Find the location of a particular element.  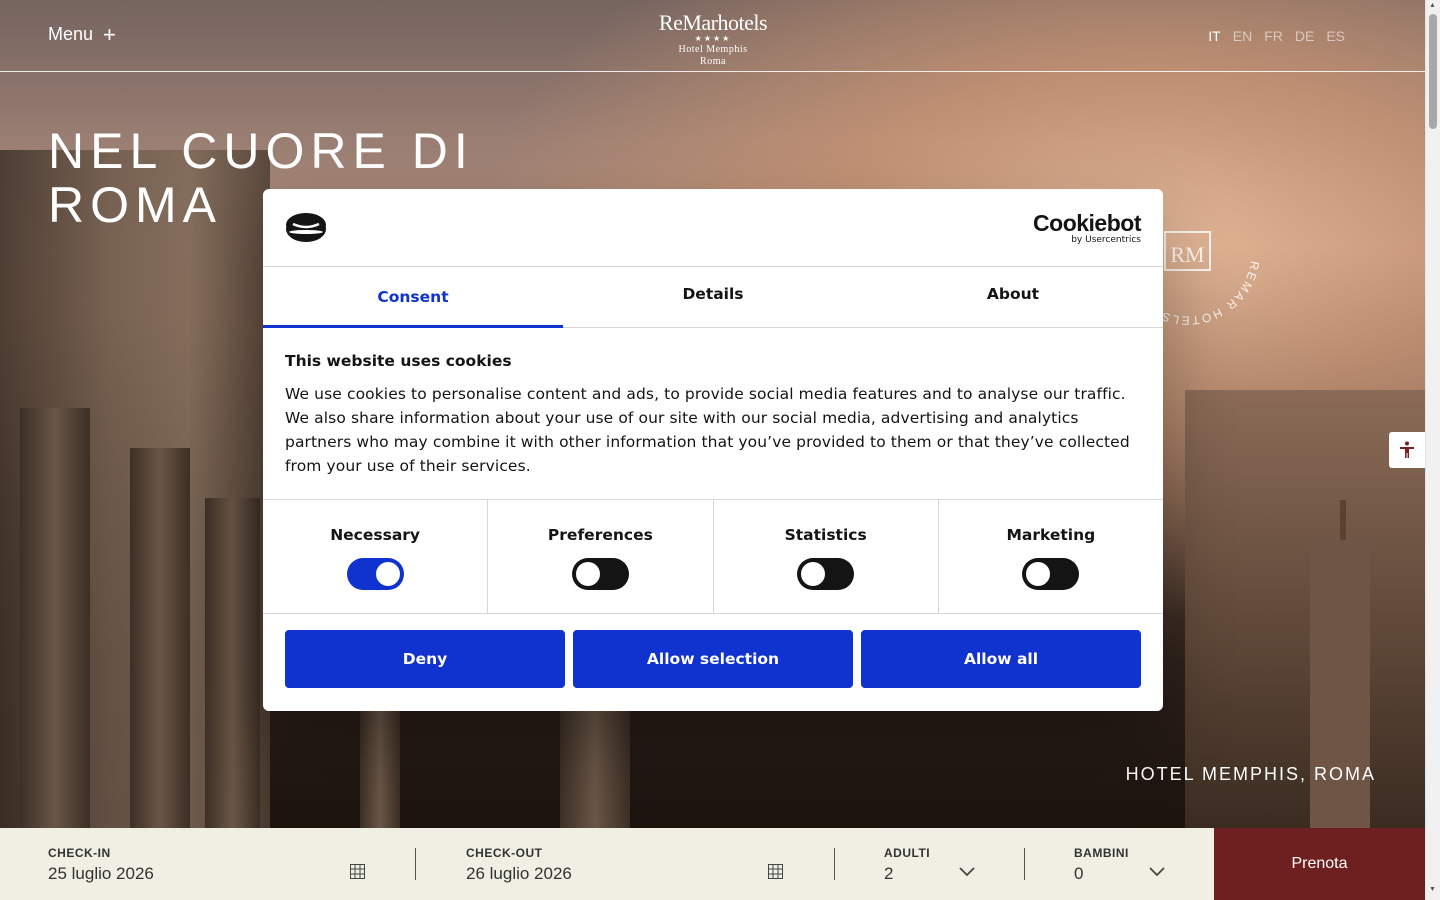

tab-consent: Consent is located at coordinates (413, 297).